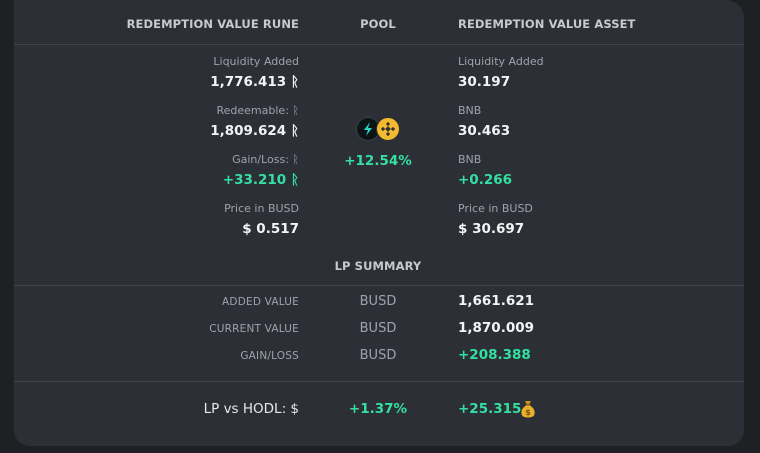 The height and width of the screenshot is (453, 760). What do you see at coordinates (258, 110) in the screenshot?
I see `rune-redeemable-label: Redeemable: ᚱ` at bounding box center [258, 110].